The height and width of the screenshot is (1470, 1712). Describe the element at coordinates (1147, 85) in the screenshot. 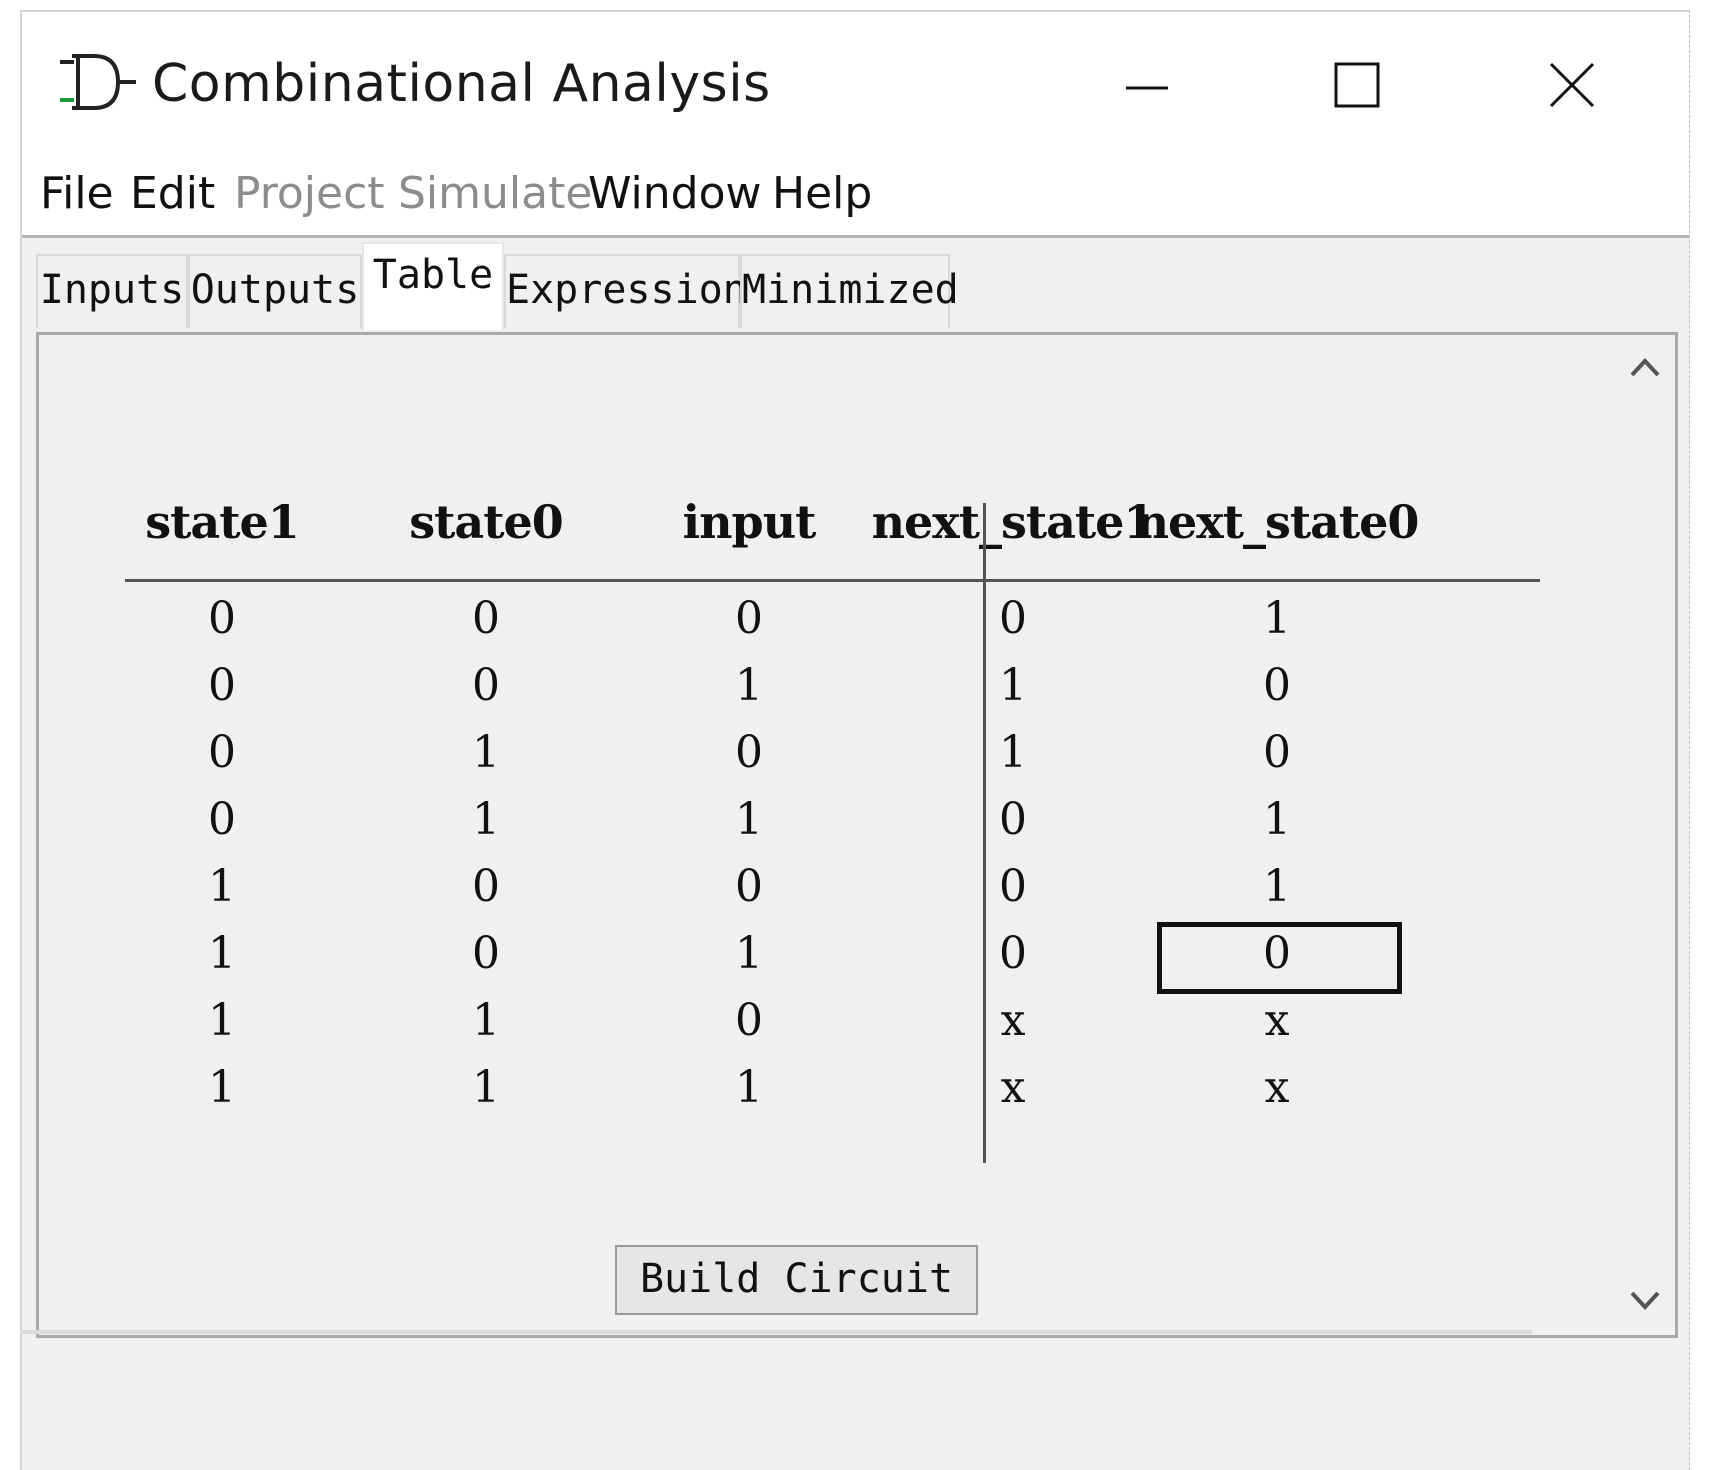

I see `minimize-button` at that location.